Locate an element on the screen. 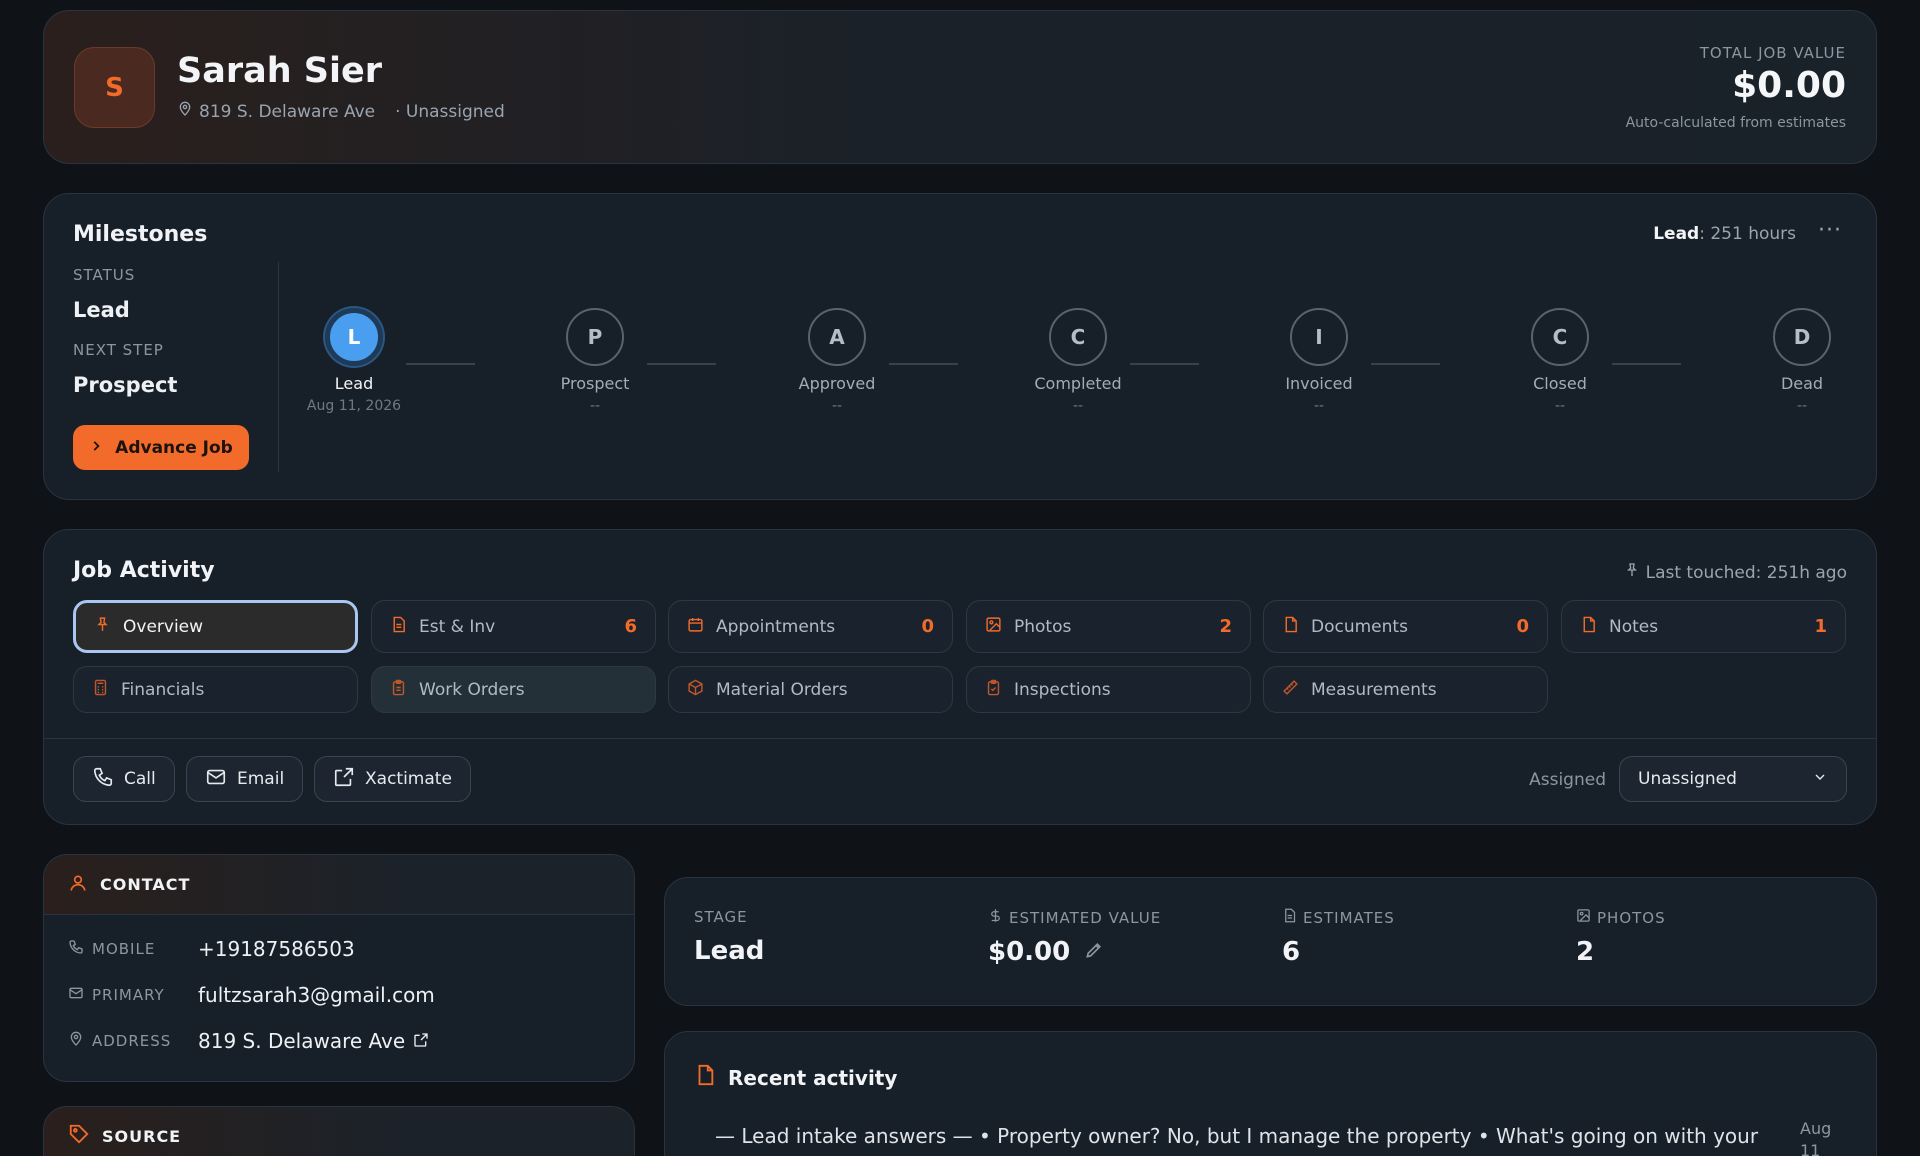  tab-label: Photos is located at coordinates (1043, 626).